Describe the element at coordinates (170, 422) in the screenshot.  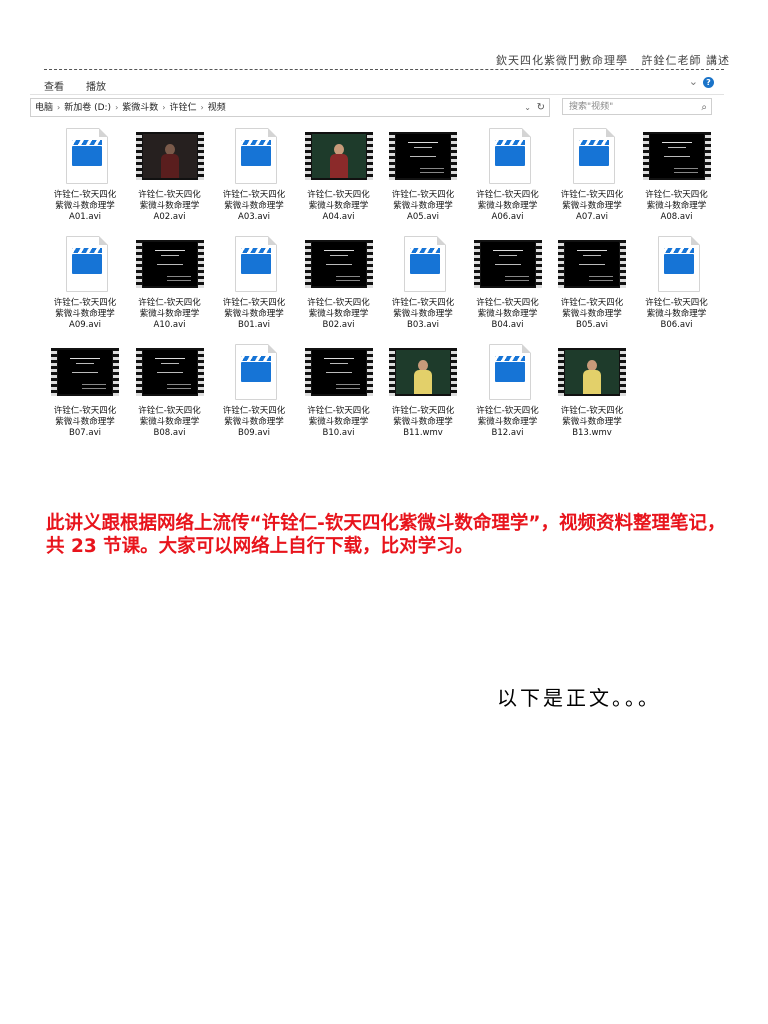
I see `file-name: 许铨仁-钦天四化 紫微斗数命理学 B08.avi` at that location.